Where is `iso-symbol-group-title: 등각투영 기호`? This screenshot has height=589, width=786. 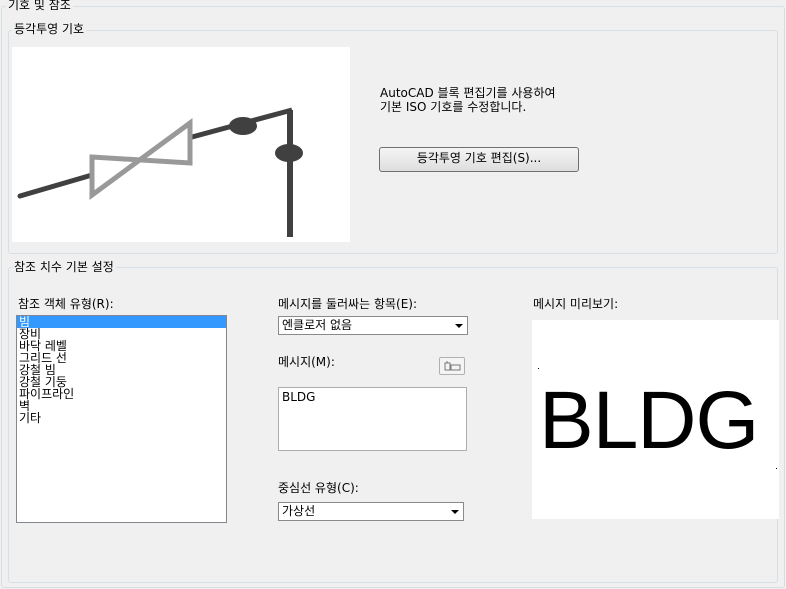
iso-symbol-group-title: 등각투영 기호 is located at coordinates (49, 29).